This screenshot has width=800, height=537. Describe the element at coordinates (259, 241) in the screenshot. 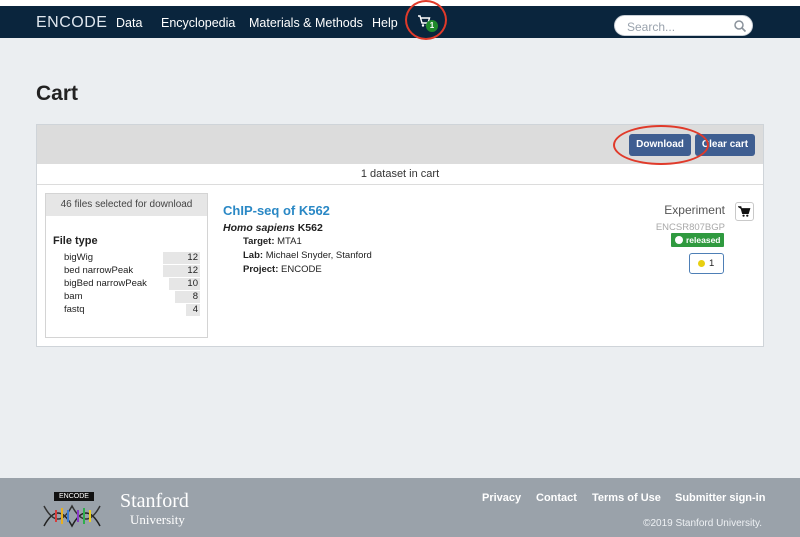

I see `target-label: Target:` at that location.